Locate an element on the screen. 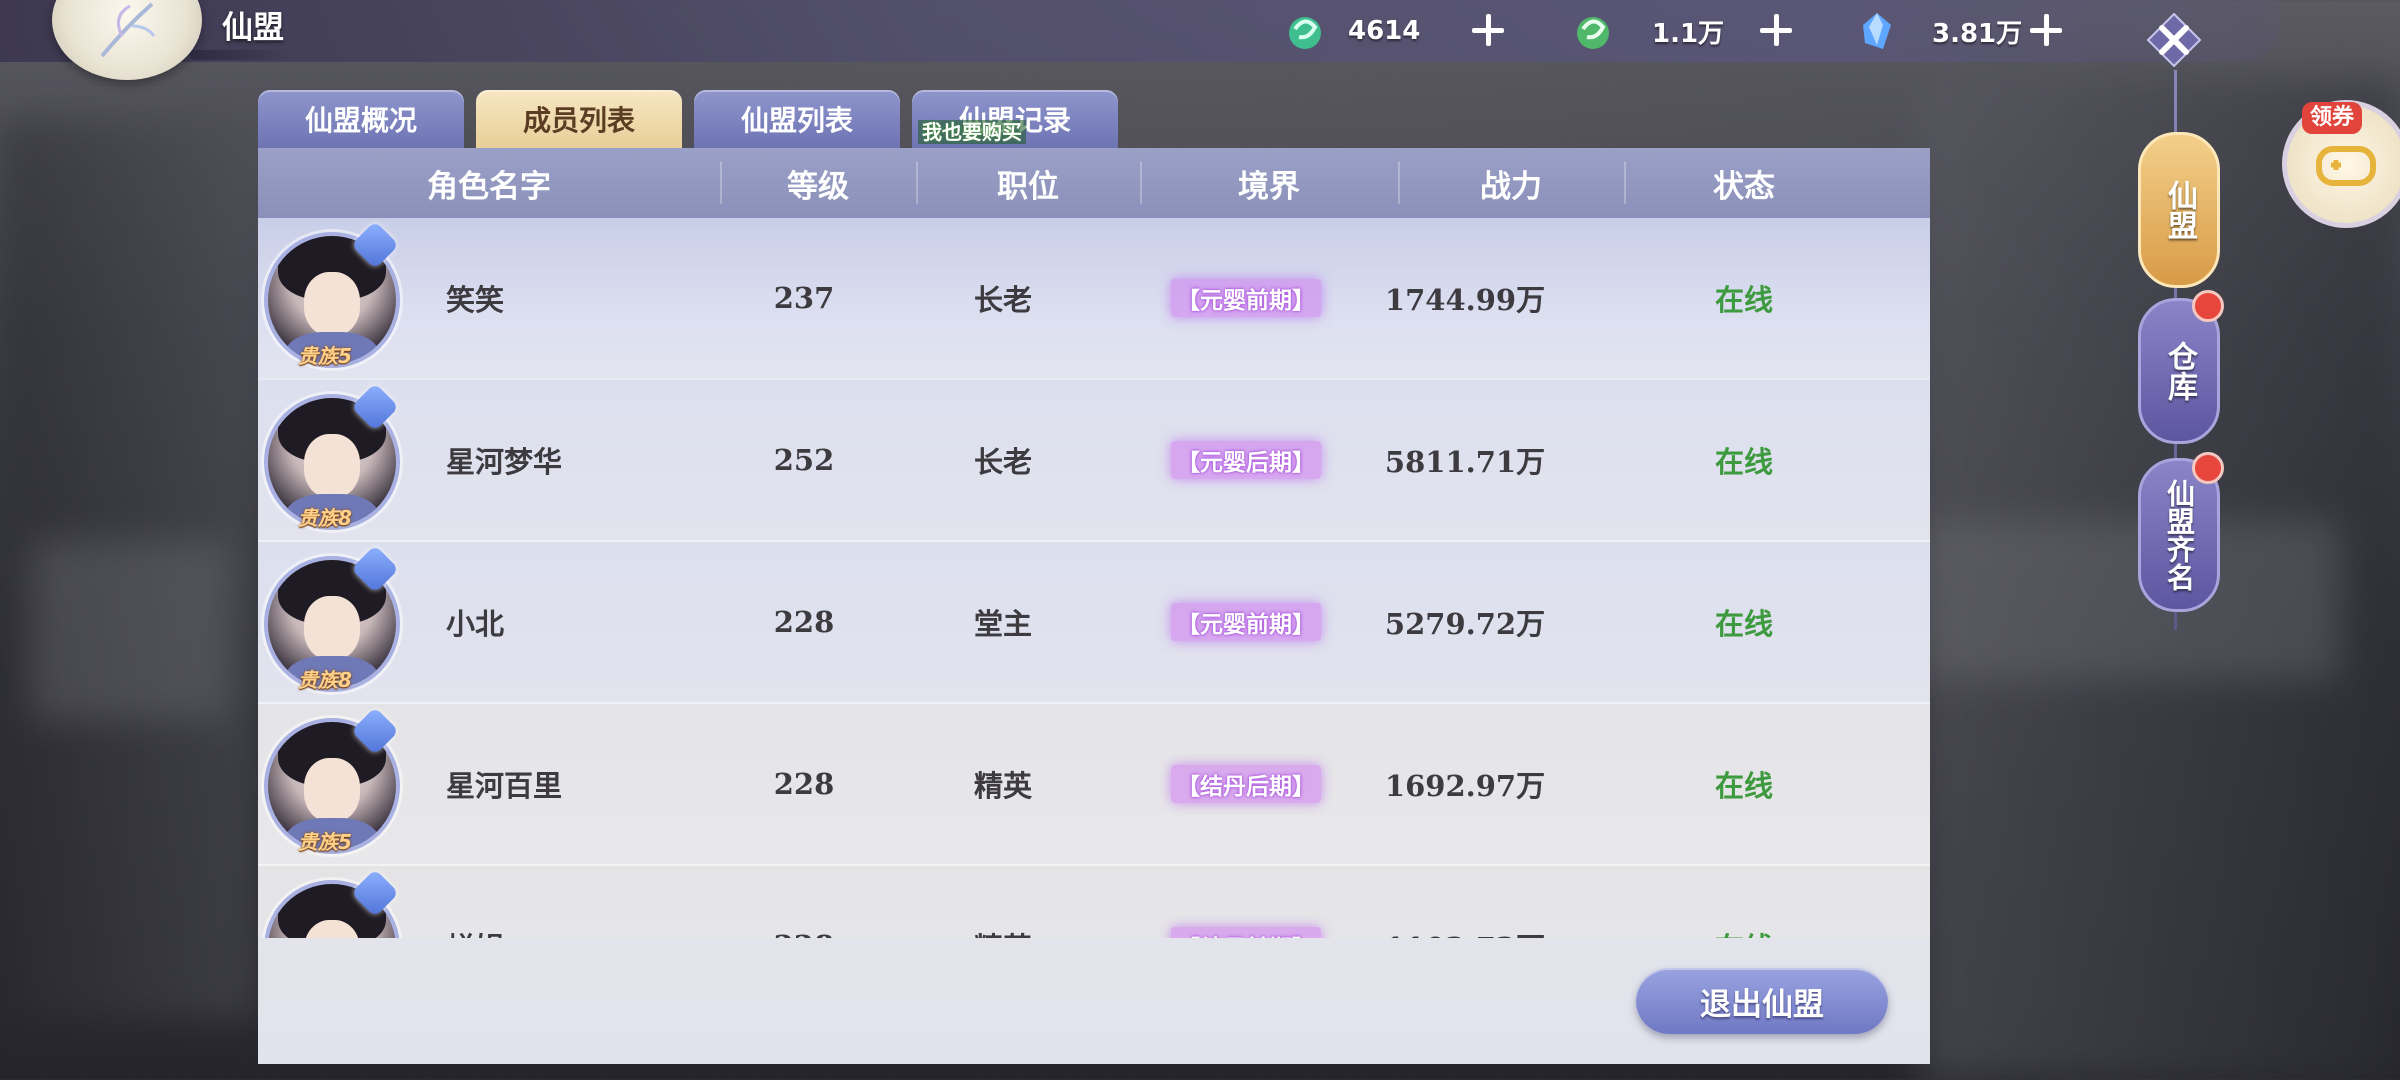 This screenshot has height=1080, width=2400. header-role: 职位 is located at coordinates (1028, 186).